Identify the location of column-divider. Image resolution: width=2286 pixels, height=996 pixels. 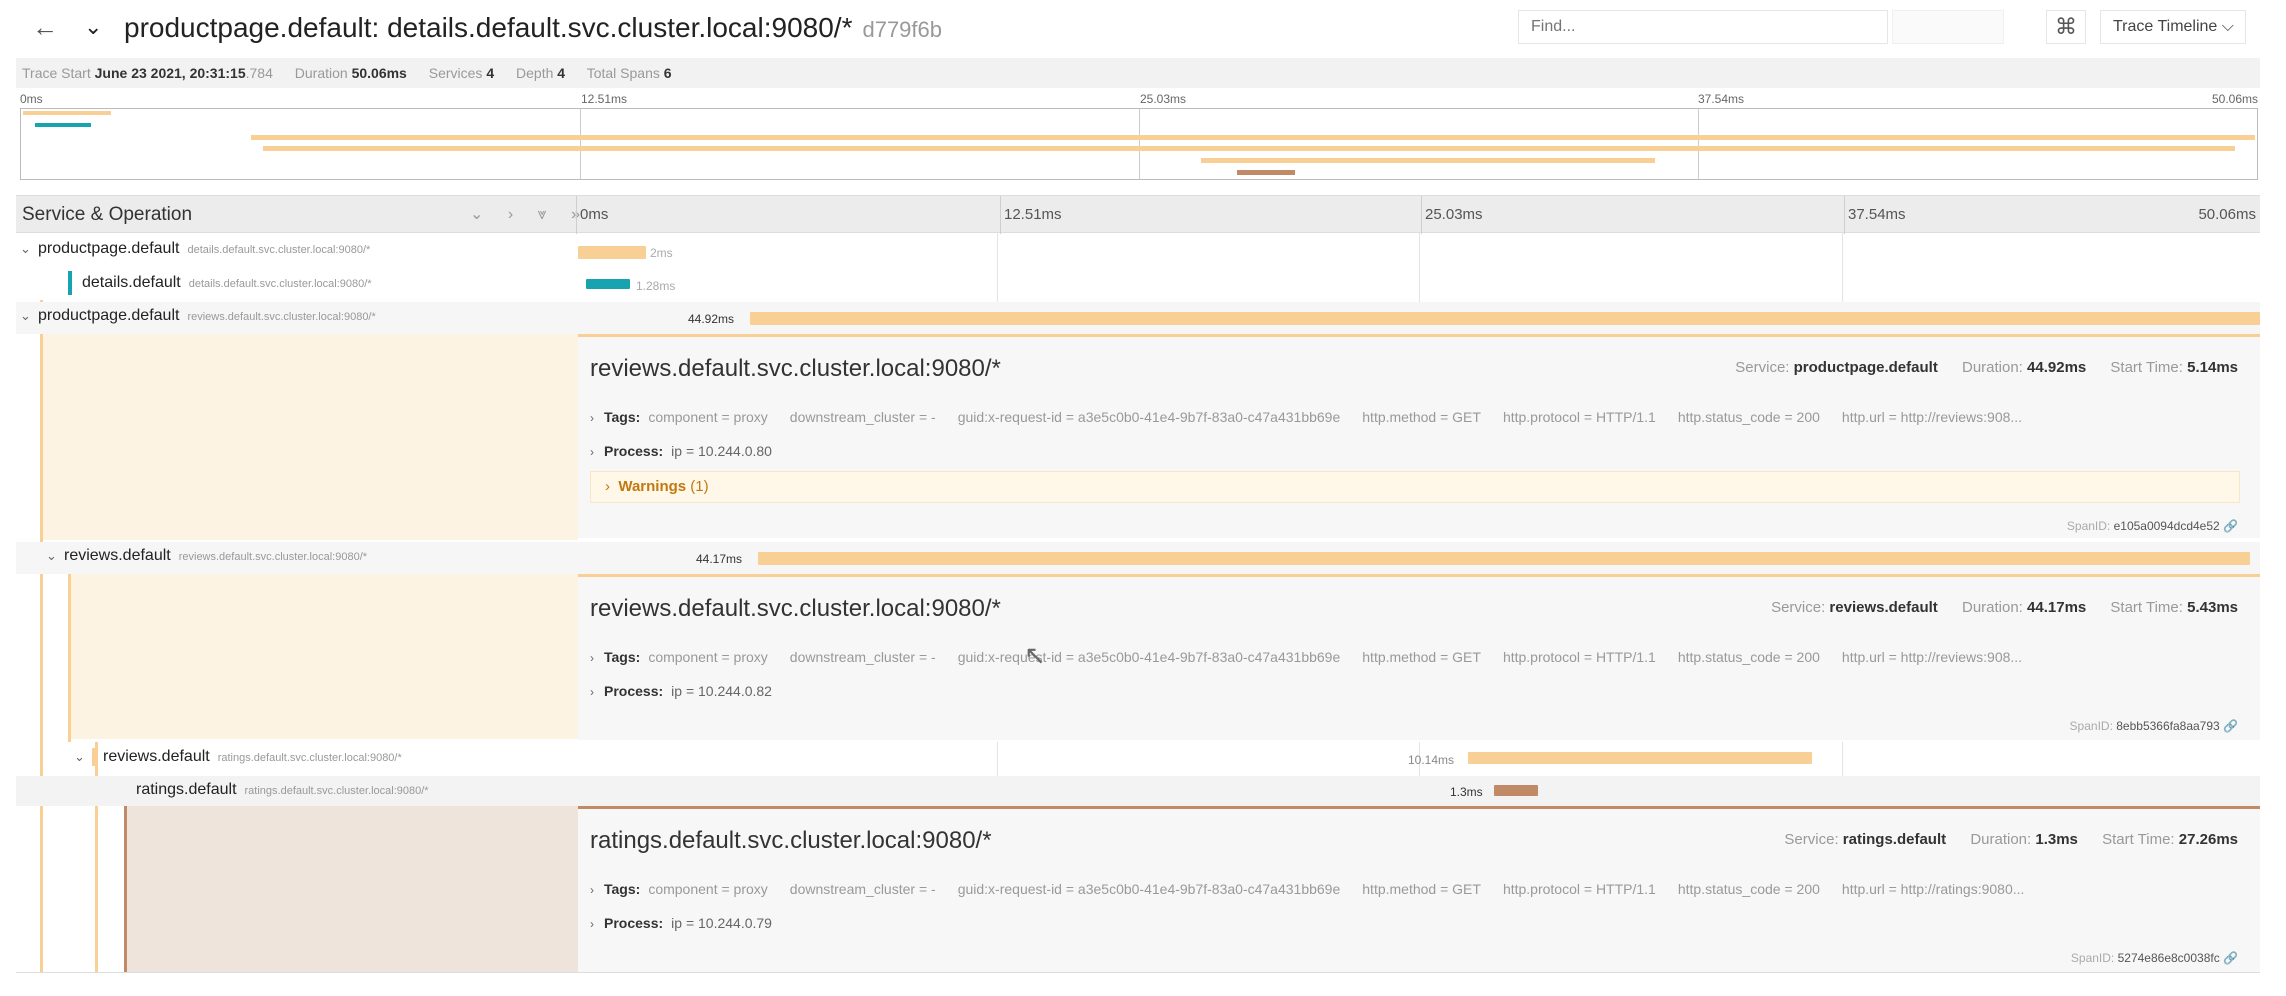
(576, 215).